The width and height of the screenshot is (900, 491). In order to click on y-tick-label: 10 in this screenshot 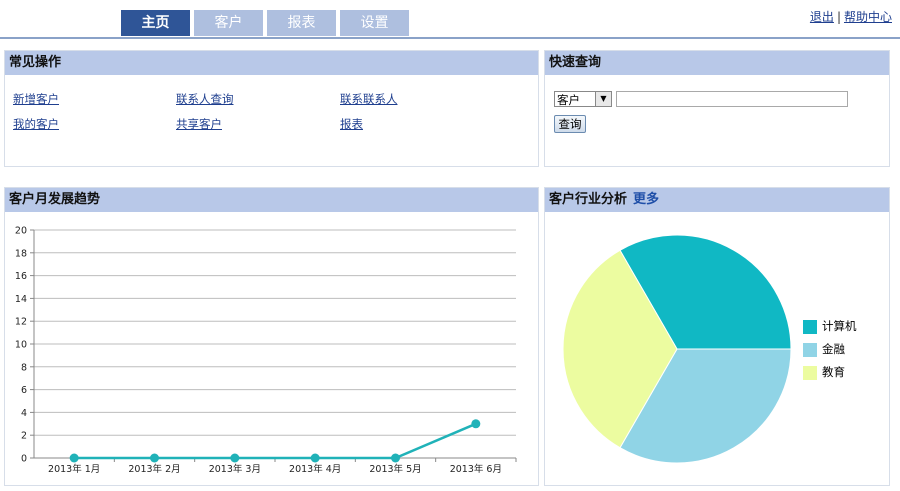, I will do `click(21, 345)`.